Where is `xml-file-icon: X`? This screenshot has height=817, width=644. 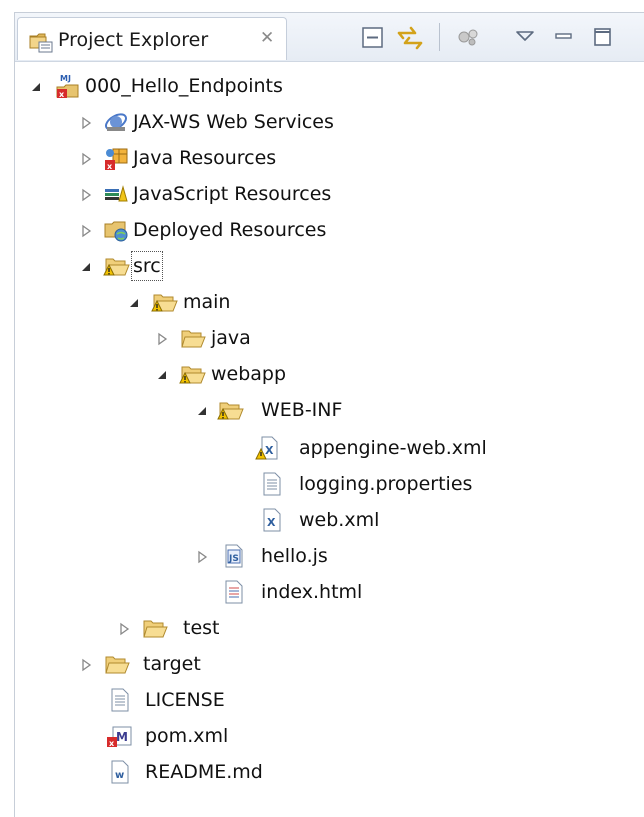 xml-file-icon: X is located at coordinates (272, 520).